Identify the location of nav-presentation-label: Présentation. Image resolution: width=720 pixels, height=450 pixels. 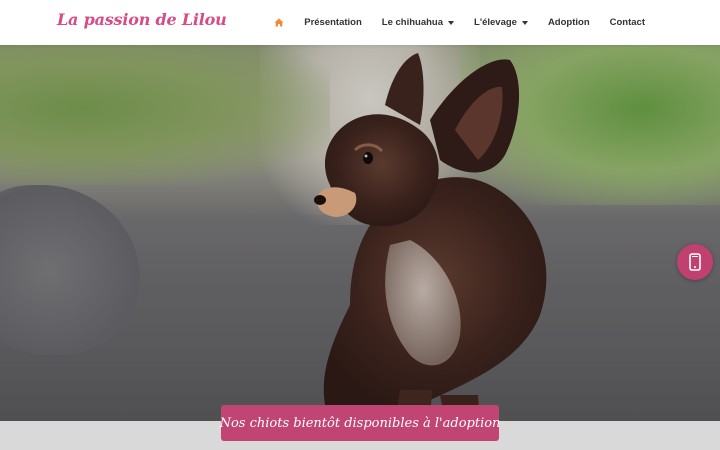
(333, 22).